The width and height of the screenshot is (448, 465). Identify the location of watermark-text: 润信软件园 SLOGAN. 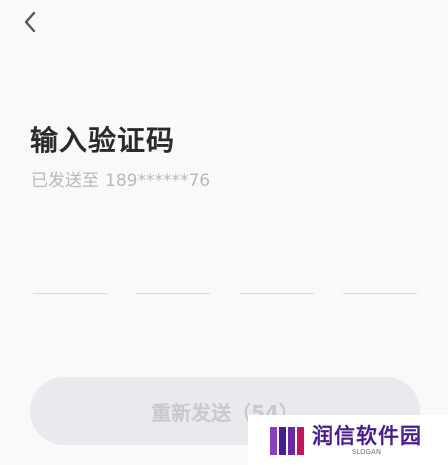
(367, 440).